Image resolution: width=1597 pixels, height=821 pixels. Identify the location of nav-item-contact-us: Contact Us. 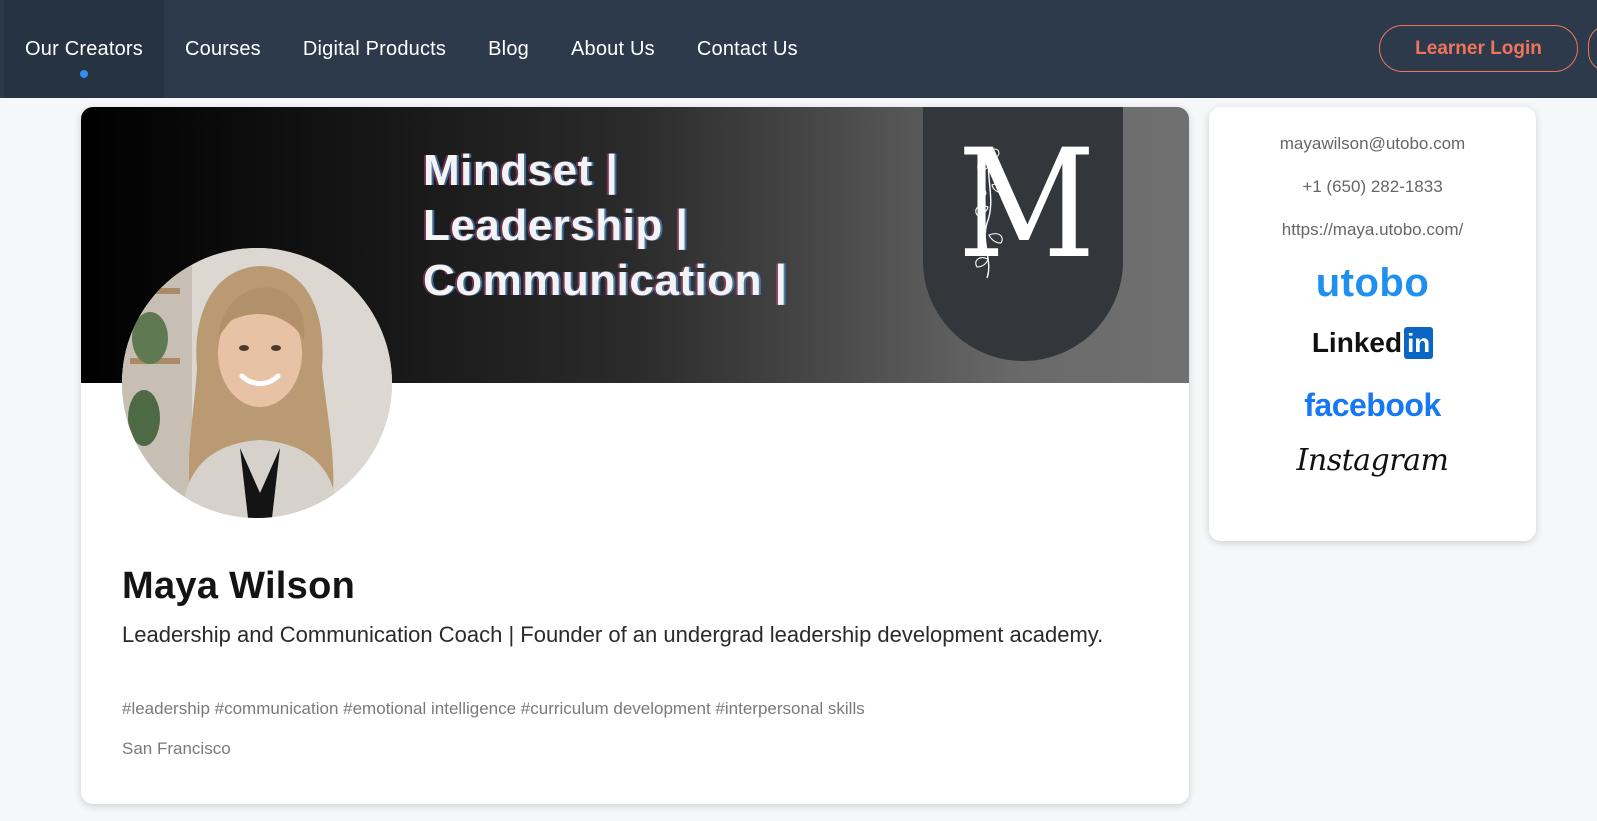
(747, 49).